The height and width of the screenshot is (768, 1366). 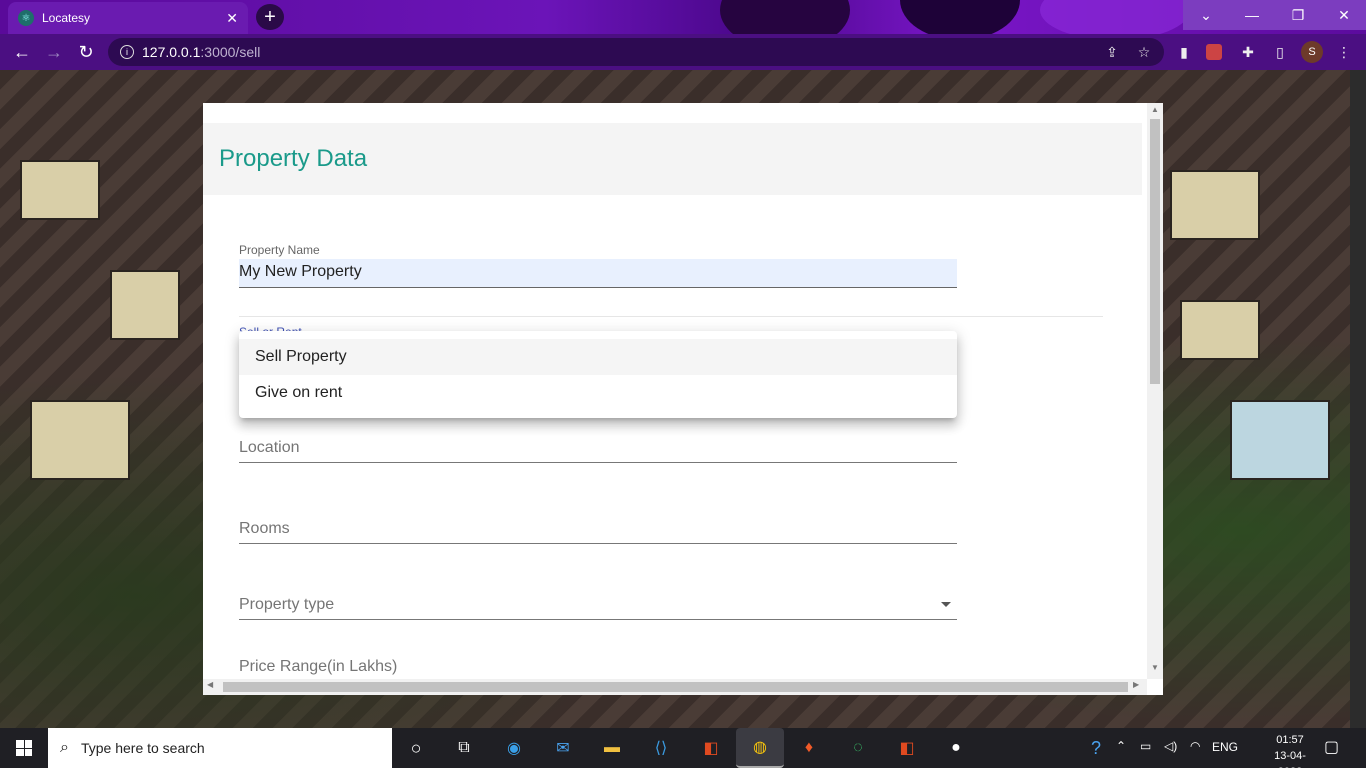 I want to click on clock-date: 13-04-2022, so click(x=1290, y=759).